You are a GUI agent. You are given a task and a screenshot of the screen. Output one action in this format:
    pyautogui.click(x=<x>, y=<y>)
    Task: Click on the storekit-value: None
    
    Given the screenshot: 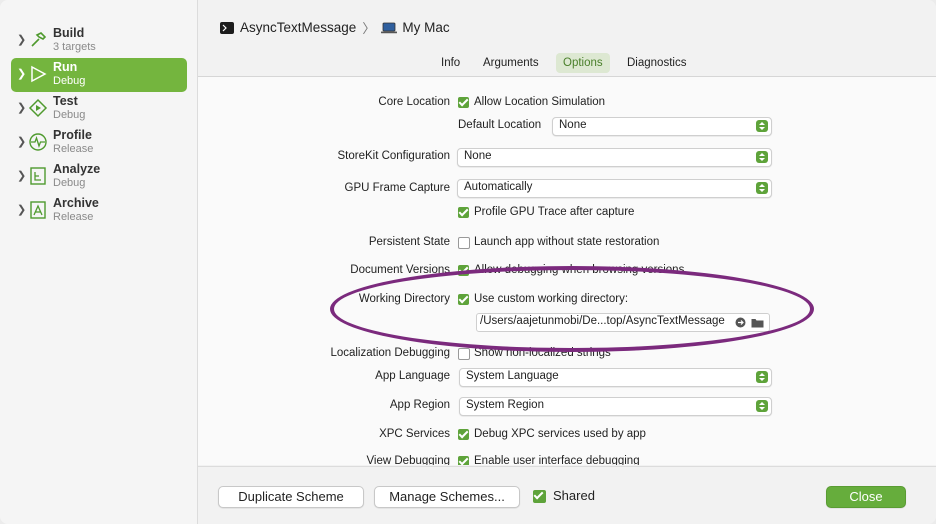 What is the action you would take?
    pyautogui.click(x=478, y=156)
    